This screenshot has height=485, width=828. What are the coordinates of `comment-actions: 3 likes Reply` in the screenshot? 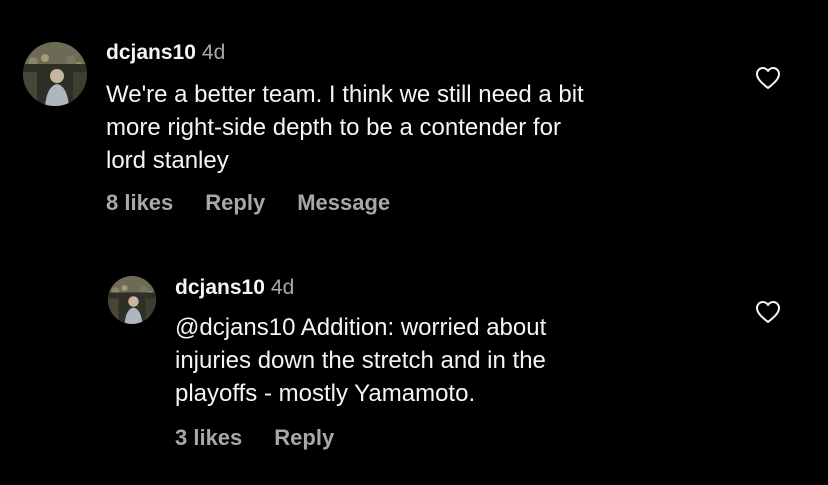 It's located at (270, 438).